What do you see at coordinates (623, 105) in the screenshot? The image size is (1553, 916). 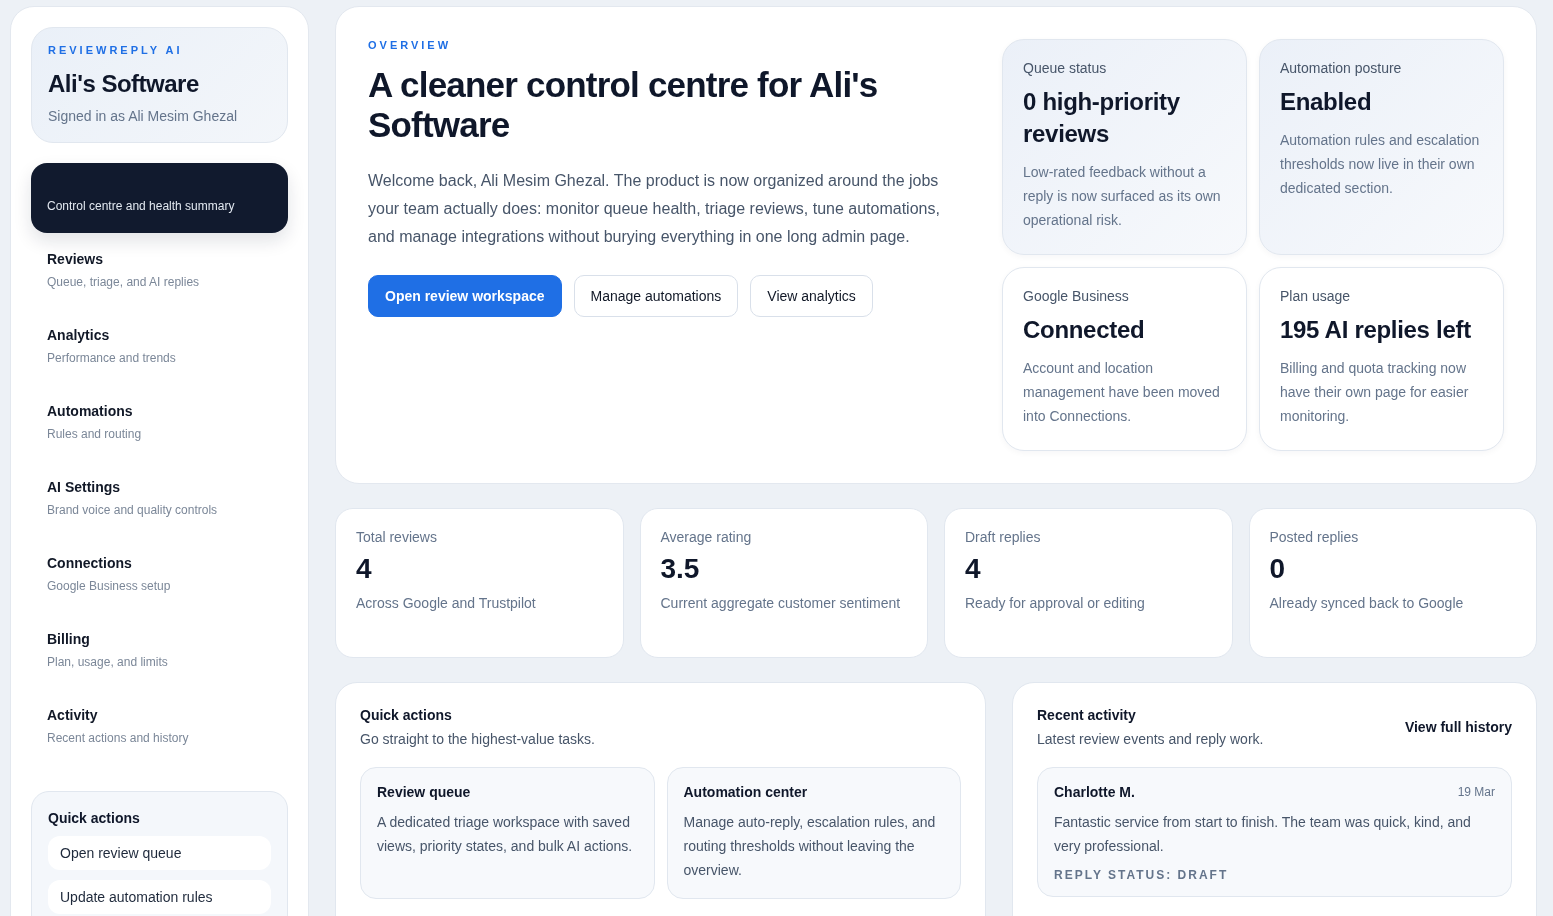 I see `overview-title: A cleaner control centre for Ali's Software` at bounding box center [623, 105].